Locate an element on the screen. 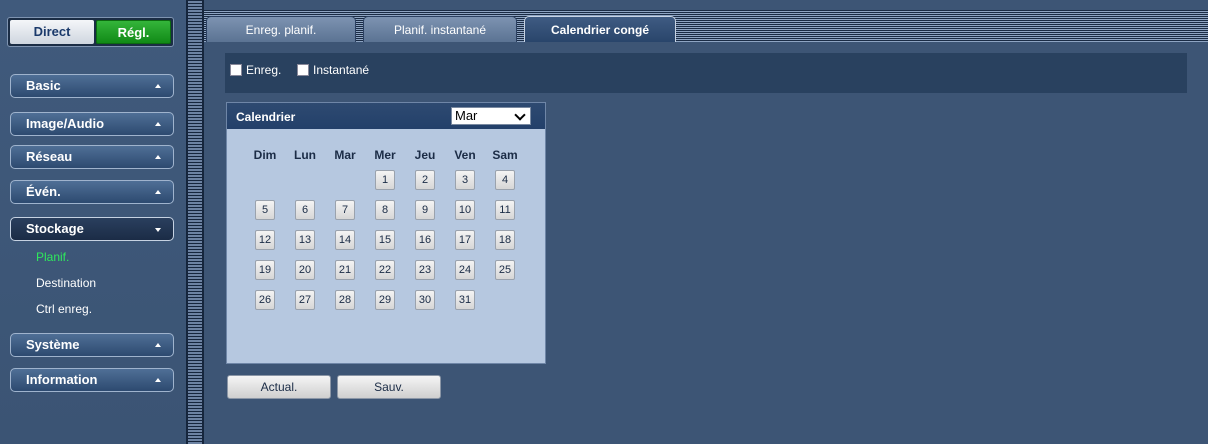 The width and height of the screenshot is (1208, 444). calendar-day-button: 4 is located at coordinates (505, 180).